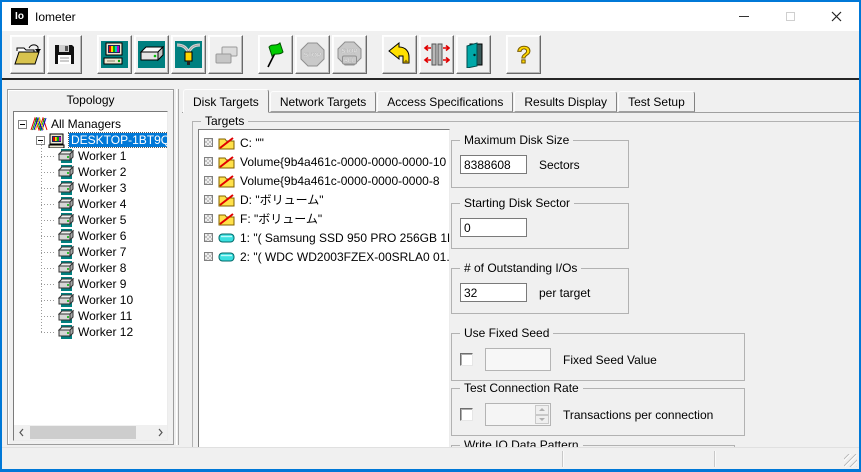 This screenshot has height=472, width=861. I want to click on start-tests-button, so click(275, 54).